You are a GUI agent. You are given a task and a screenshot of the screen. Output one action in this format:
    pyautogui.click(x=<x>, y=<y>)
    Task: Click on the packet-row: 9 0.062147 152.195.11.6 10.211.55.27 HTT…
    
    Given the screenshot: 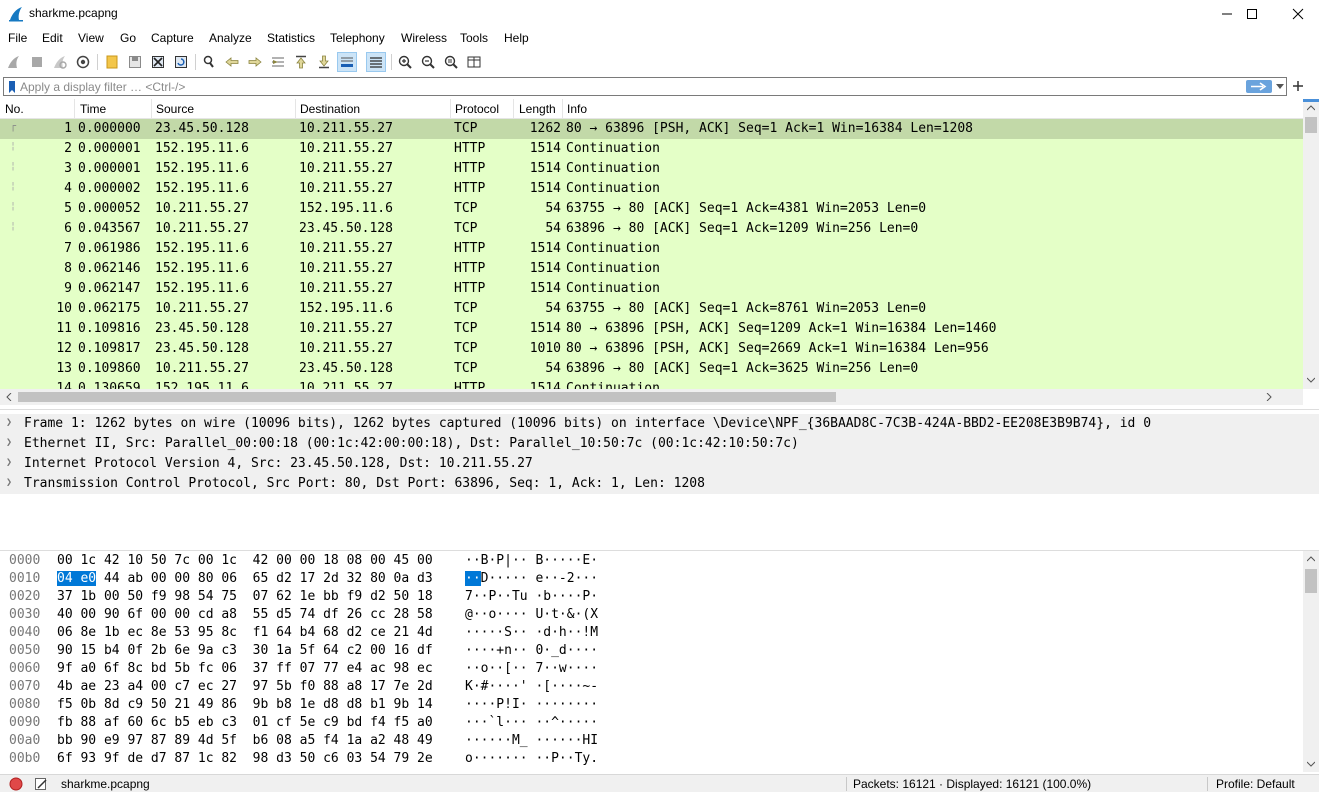 What is the action you would take?
    pyautogui.click(x=651, y=289)
    